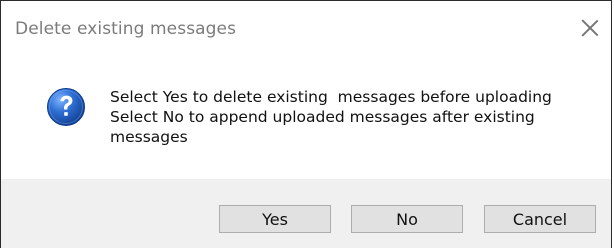  I want to click on dialog-title: Delete existing messages, so click(126, 29).